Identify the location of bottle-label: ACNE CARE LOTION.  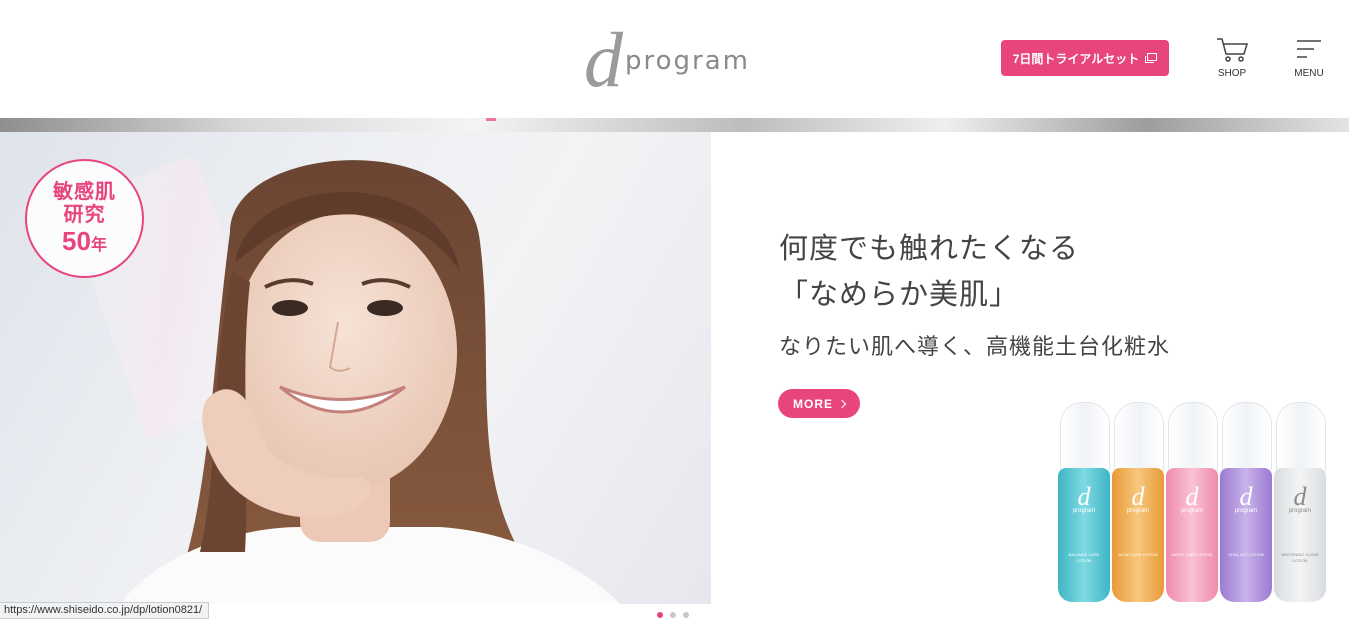
(1138, 554).